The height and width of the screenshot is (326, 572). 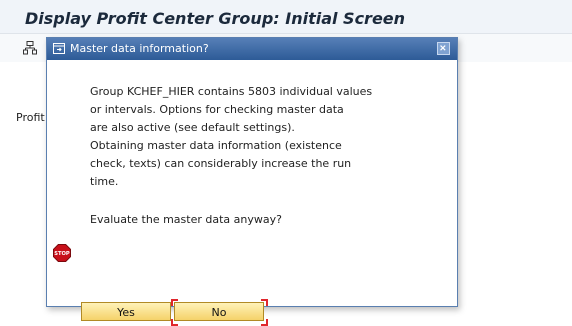 What do you see at coordinates (174, 302) in the screenshot?
I see `focus-frame-top-left` at bounding box center [174, 302].